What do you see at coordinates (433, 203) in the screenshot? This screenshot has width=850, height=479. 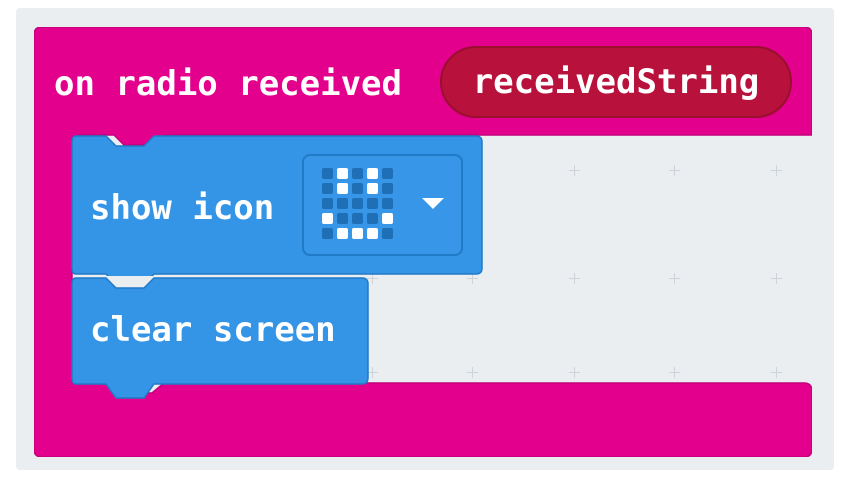 I see `chevron-down-icon` at bounding box center [433, 203].